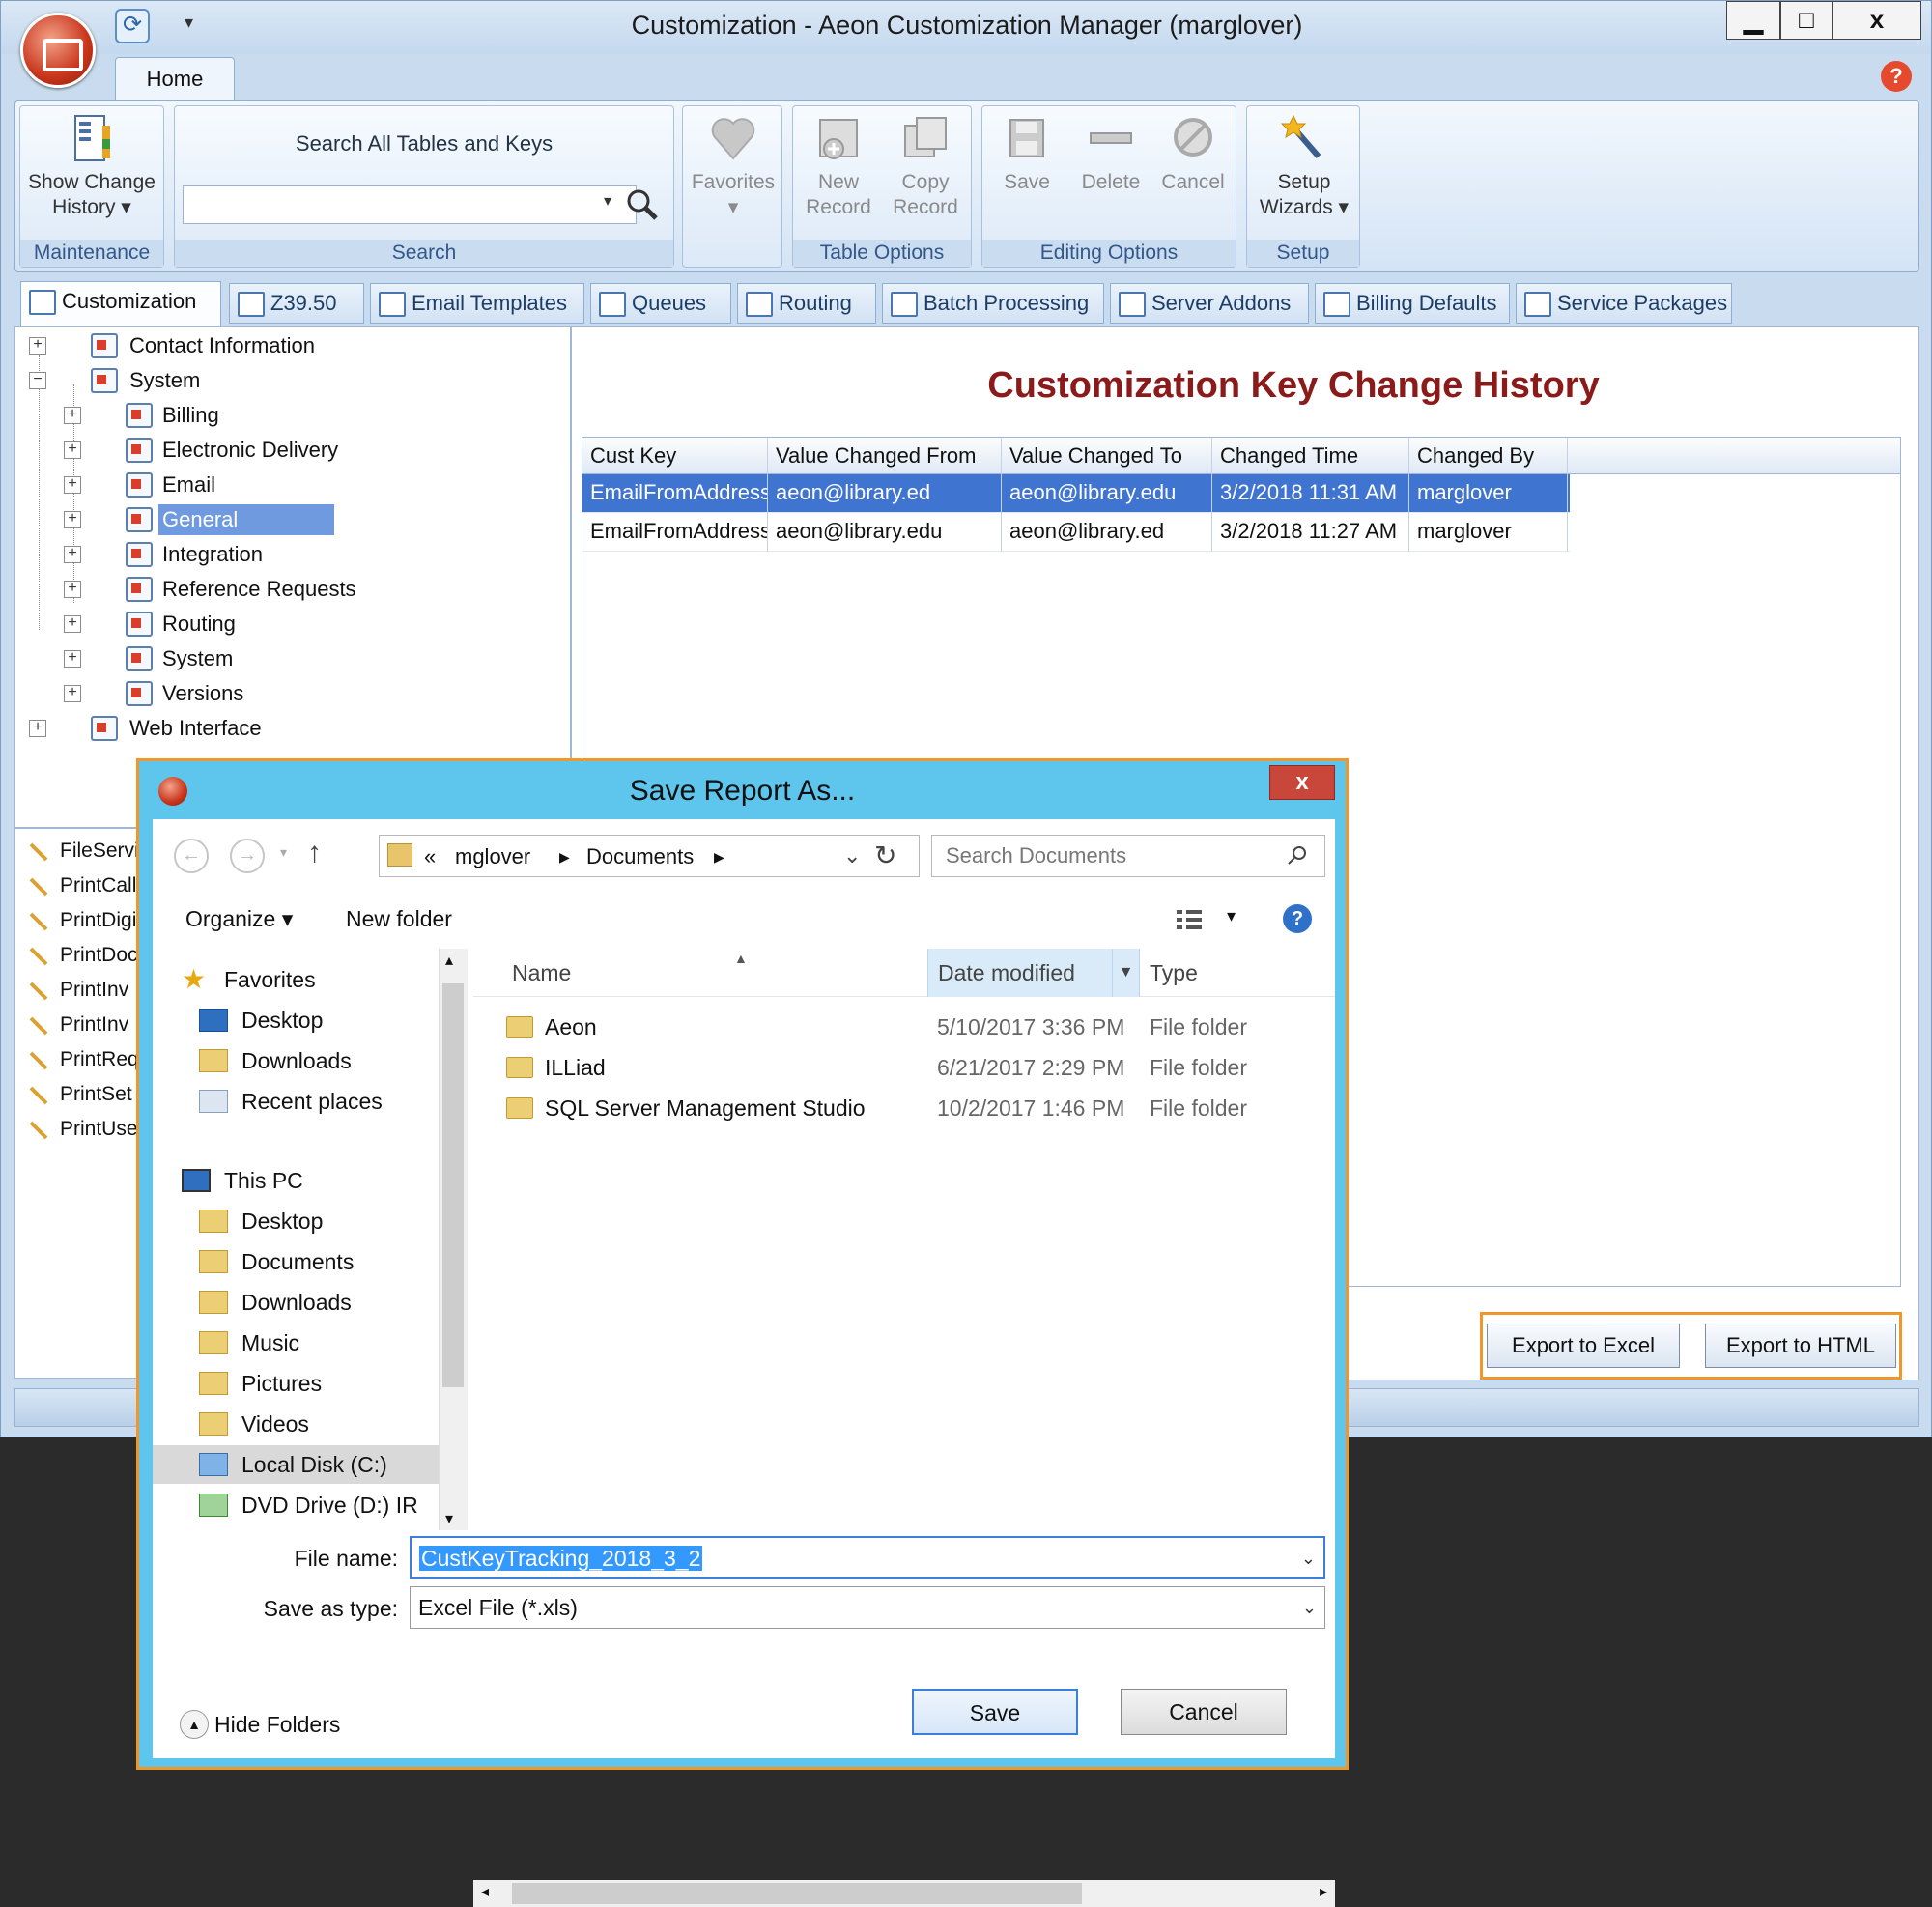 The image size is (1932, 1907). I want to click on breadcrumb-documents: Documents, so click(640, 856).